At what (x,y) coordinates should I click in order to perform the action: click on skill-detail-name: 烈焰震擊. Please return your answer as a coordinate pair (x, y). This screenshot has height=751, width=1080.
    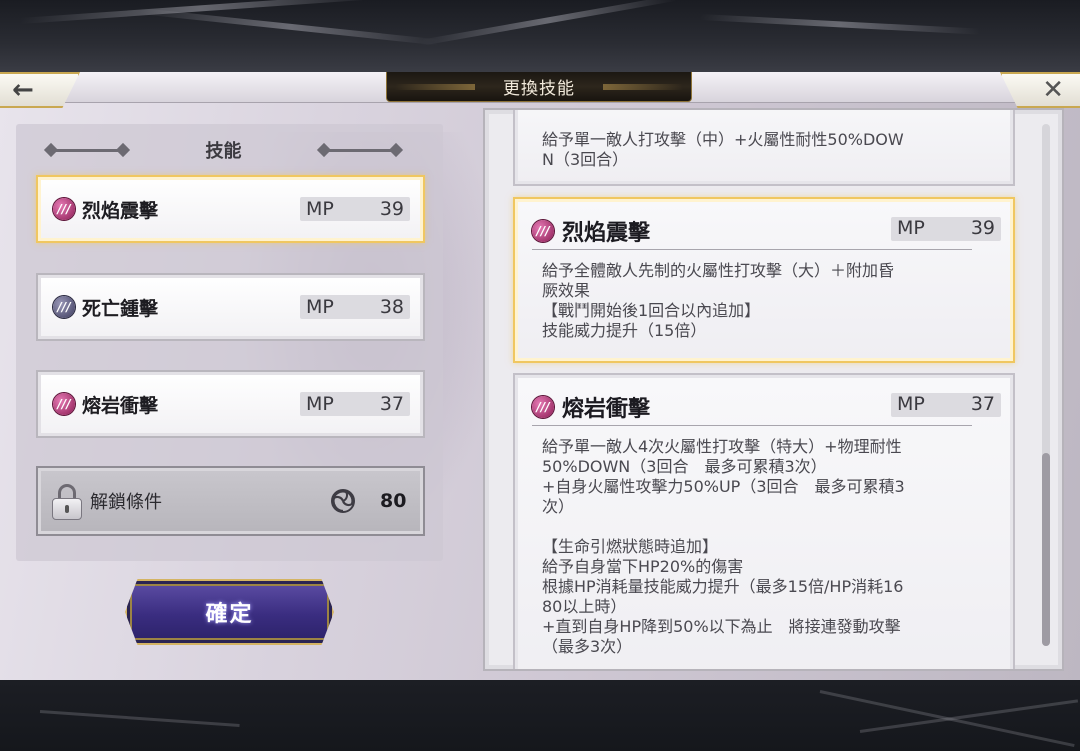
    Looking at the image, I should click on (606, 233).